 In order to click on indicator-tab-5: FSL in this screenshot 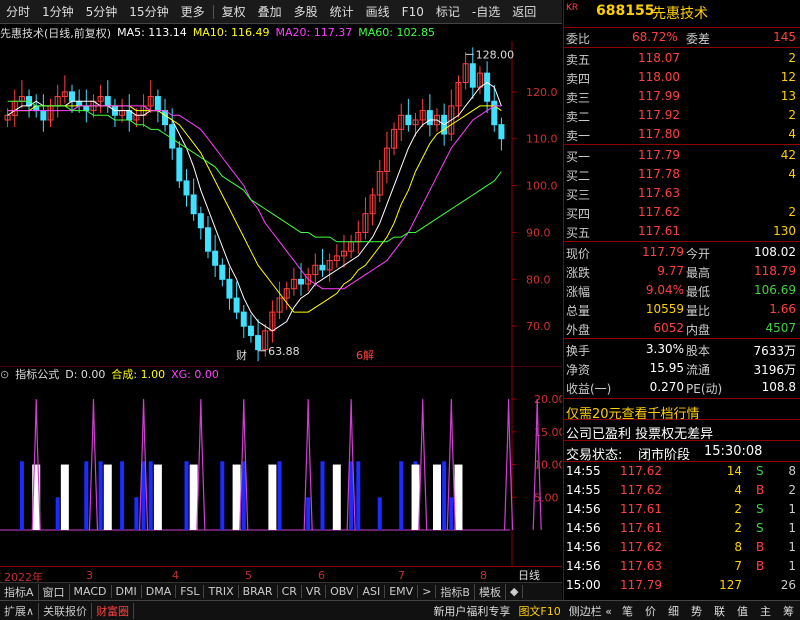, I will do `click(190, 591)`.